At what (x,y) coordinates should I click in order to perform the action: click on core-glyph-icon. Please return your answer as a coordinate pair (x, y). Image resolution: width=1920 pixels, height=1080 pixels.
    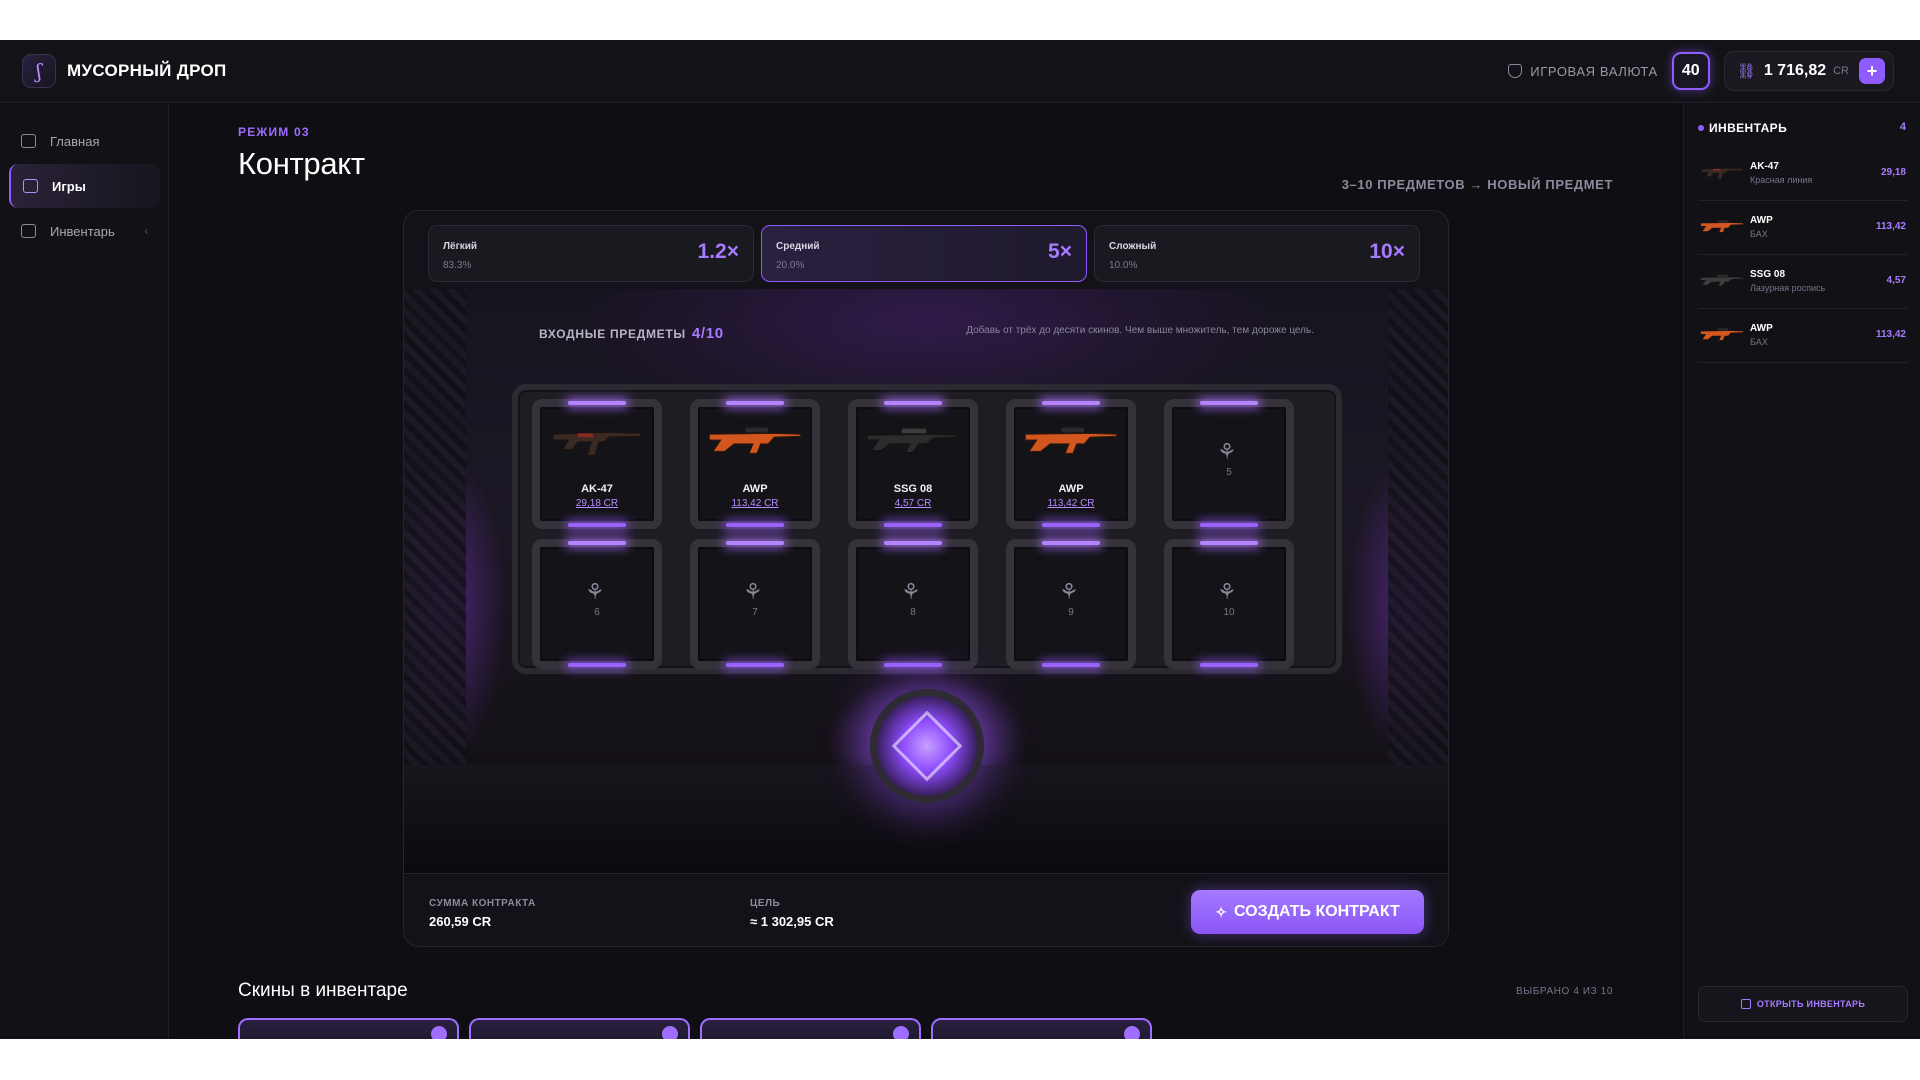
    Looking at the image, I should click on (927, 746).